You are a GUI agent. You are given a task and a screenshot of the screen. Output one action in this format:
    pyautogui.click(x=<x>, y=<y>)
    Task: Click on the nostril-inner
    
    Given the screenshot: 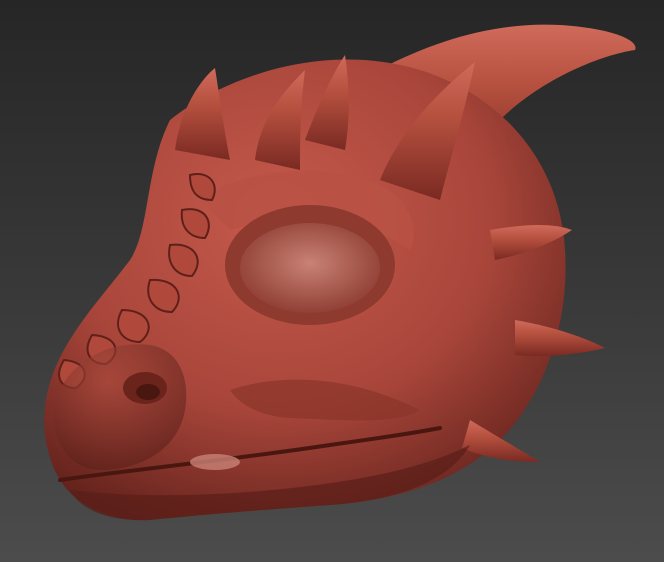 What is the action you would take?
    pyautogui.click(x=148, y=392)
    